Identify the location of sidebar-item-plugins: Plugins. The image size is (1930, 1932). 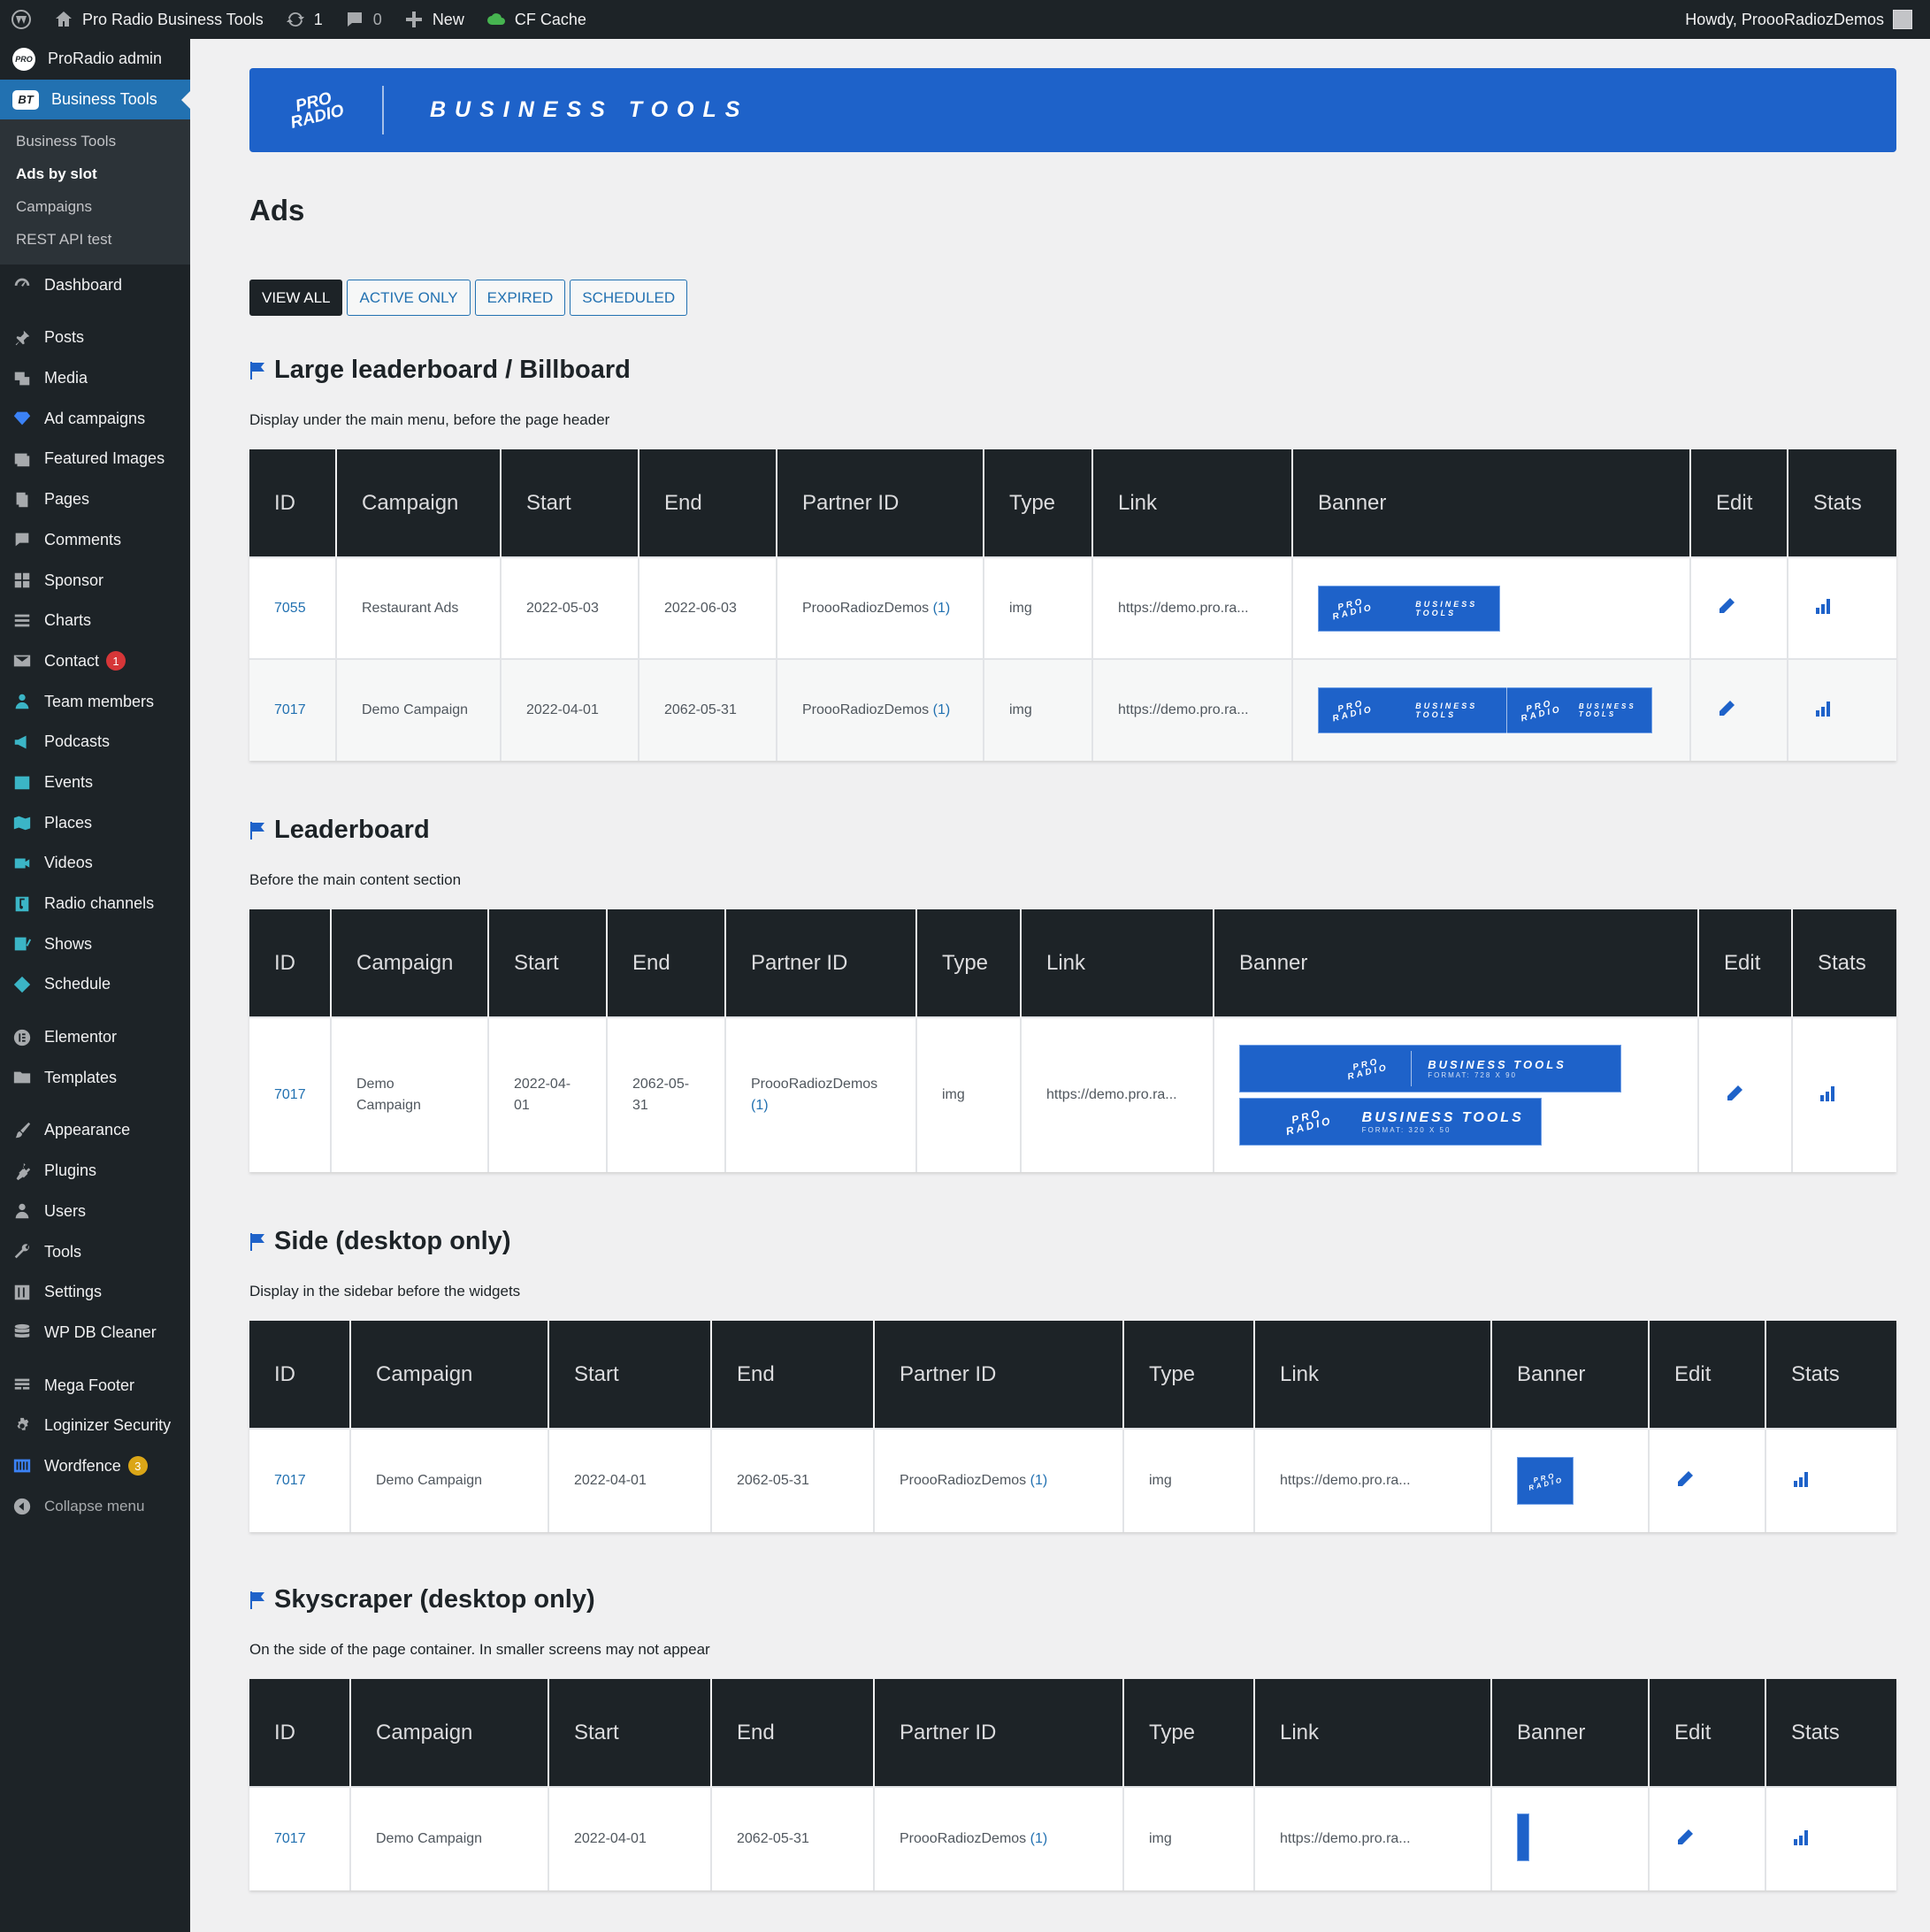
(95, 1171).